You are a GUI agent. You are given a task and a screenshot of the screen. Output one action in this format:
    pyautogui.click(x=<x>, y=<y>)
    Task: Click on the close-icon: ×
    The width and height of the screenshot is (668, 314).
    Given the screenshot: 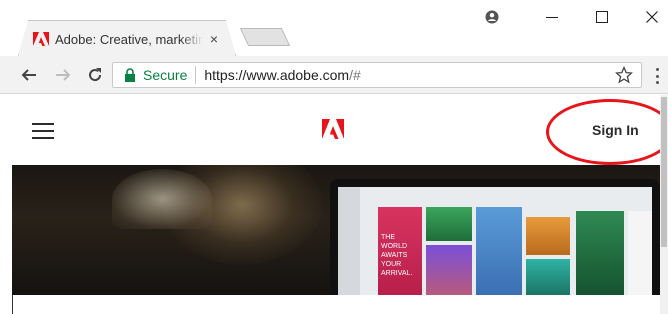 What is the action you would take?
    pyautogui.click(x=214, y=39)
    